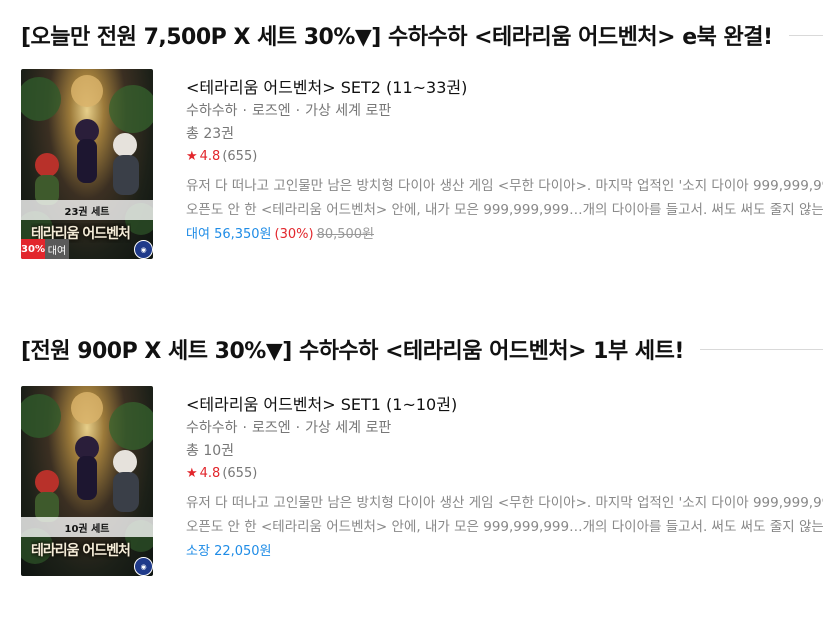  What do you see at coordinates (33, 249) in the screenshot?
I see `discount-badge: 30%` at bounding box center [33, 249].